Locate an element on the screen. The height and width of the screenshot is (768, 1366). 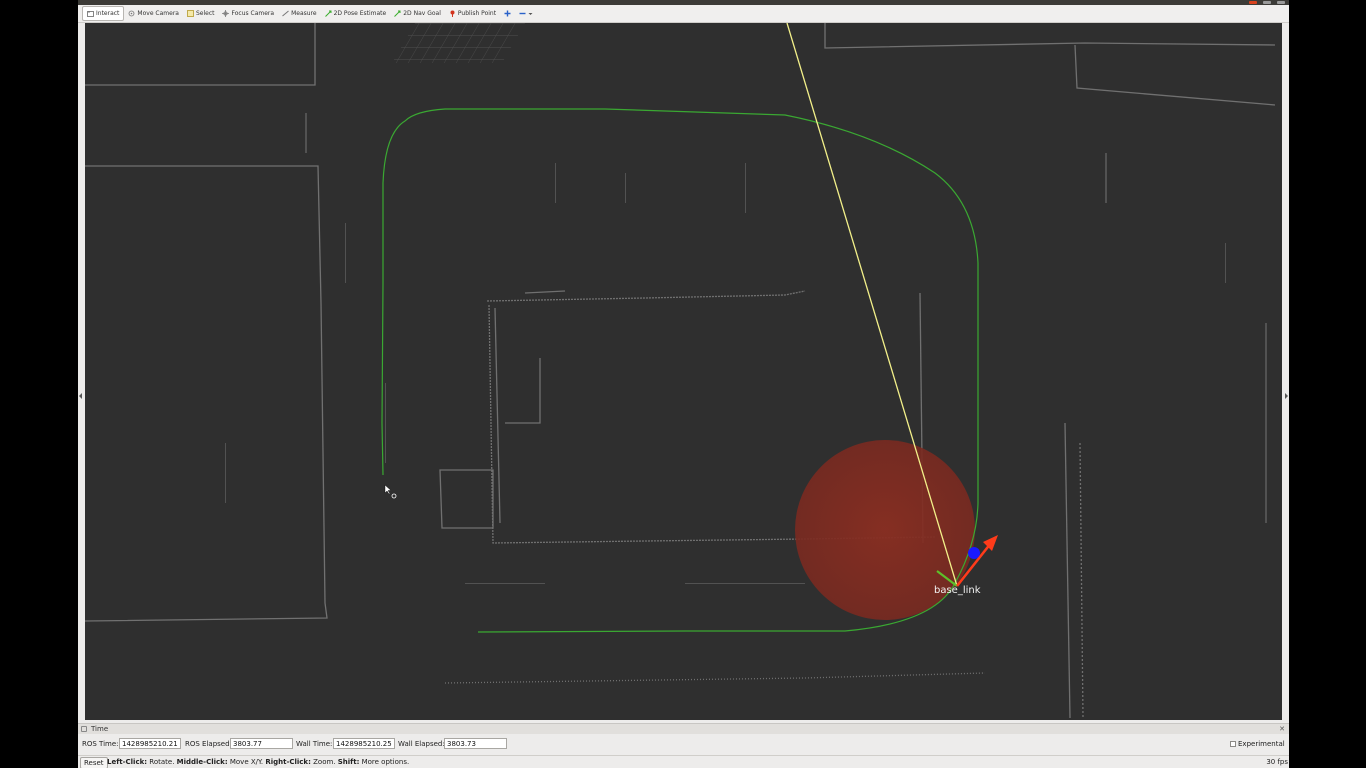
hint-right-action: Zoom. is located at coordinates (324, 762).